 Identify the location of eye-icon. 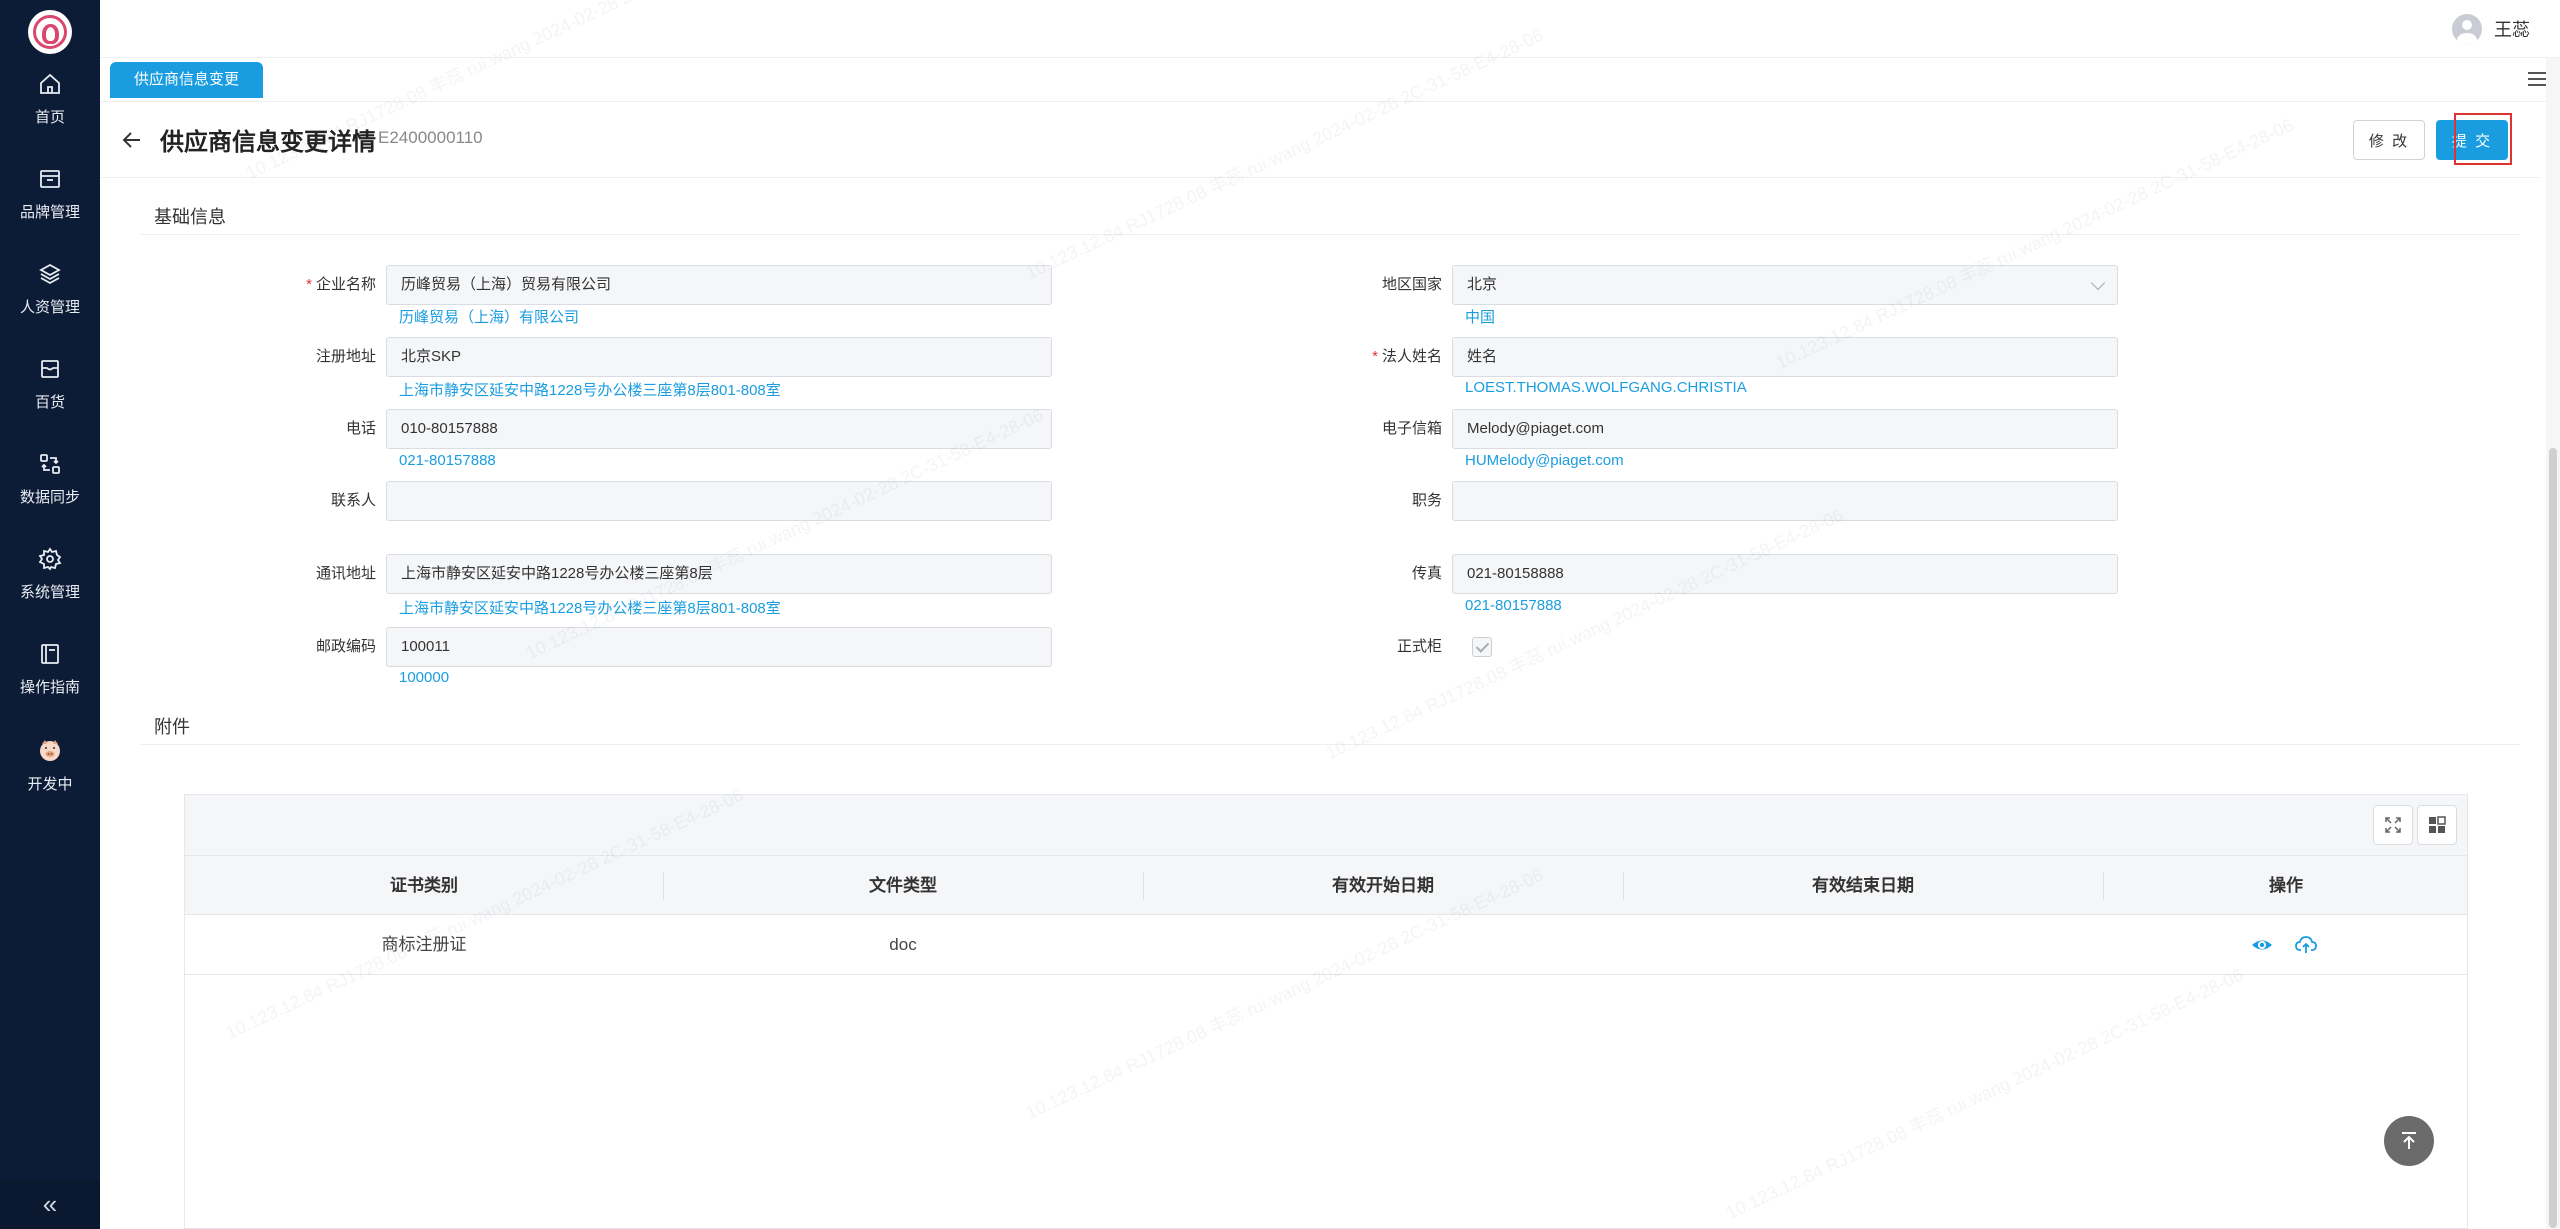
(2262, 945).